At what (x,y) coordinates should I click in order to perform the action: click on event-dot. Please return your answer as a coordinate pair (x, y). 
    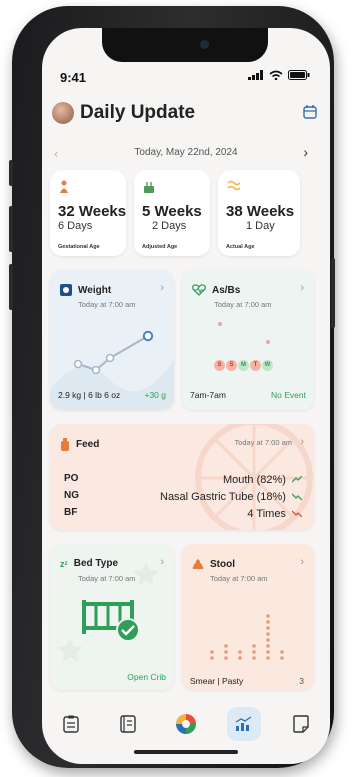
    Looking at the image, I should click on (268, 342).